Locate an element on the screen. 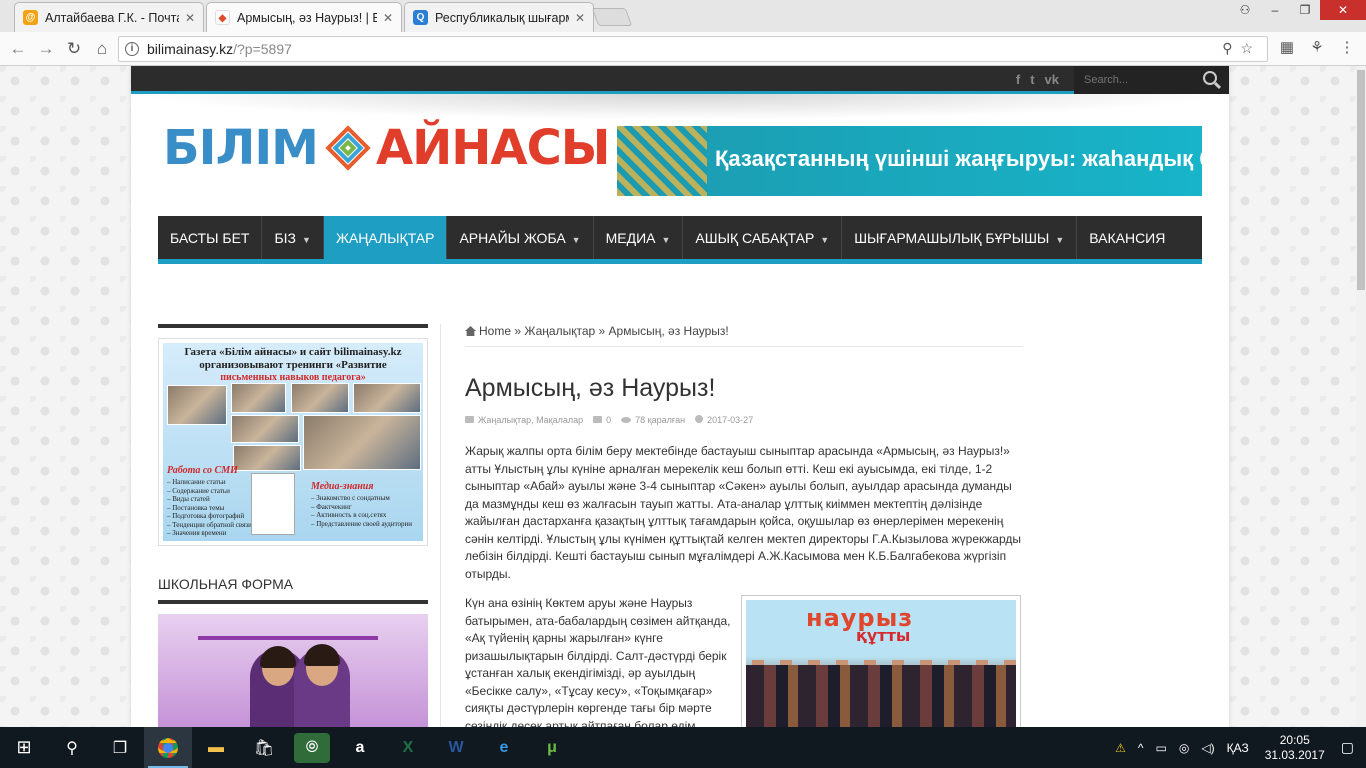 This screenshot has width=1366, height=768. home-button: ⌂ is located at coordinates (102, 49).